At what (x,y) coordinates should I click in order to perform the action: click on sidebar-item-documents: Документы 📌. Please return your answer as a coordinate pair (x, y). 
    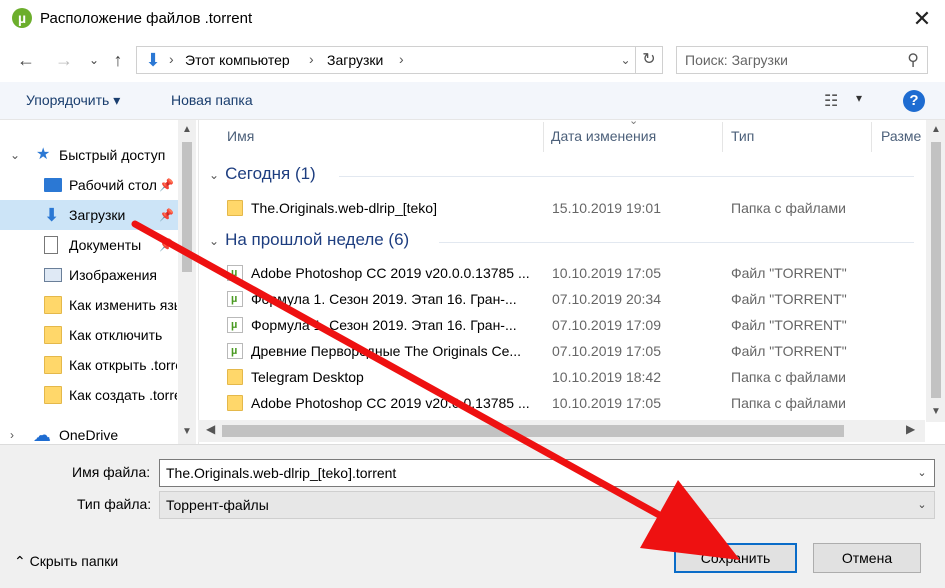
    Looking at the image, I should click on (89, 245).